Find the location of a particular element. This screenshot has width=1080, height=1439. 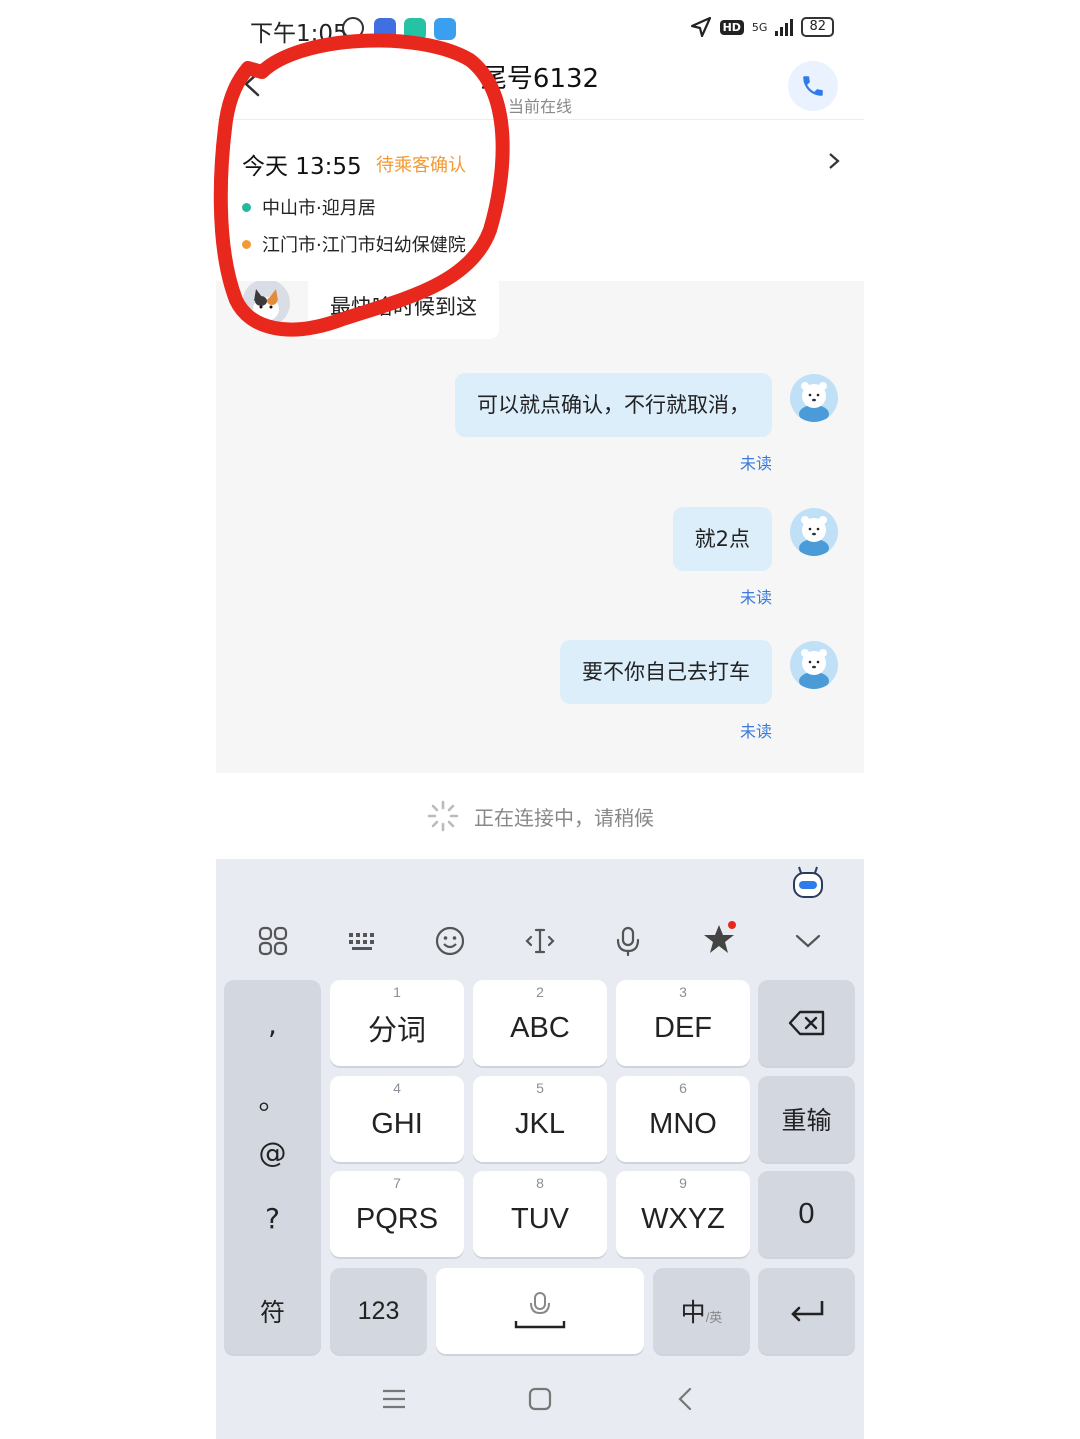

order-status: 待乘客确认 is located at coordinates (421, 165).